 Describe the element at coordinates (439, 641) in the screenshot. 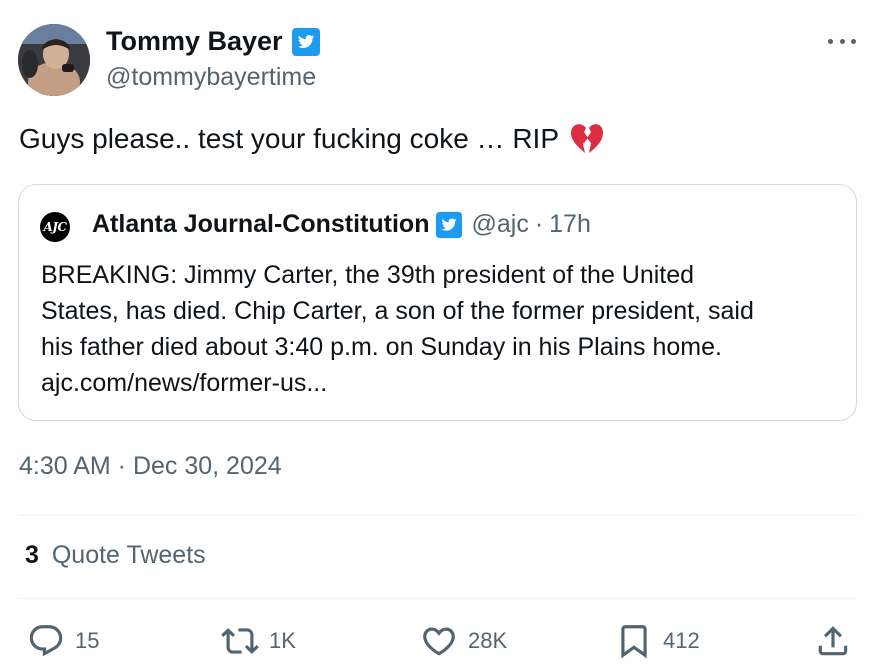

I see `heart-icon` at that location.